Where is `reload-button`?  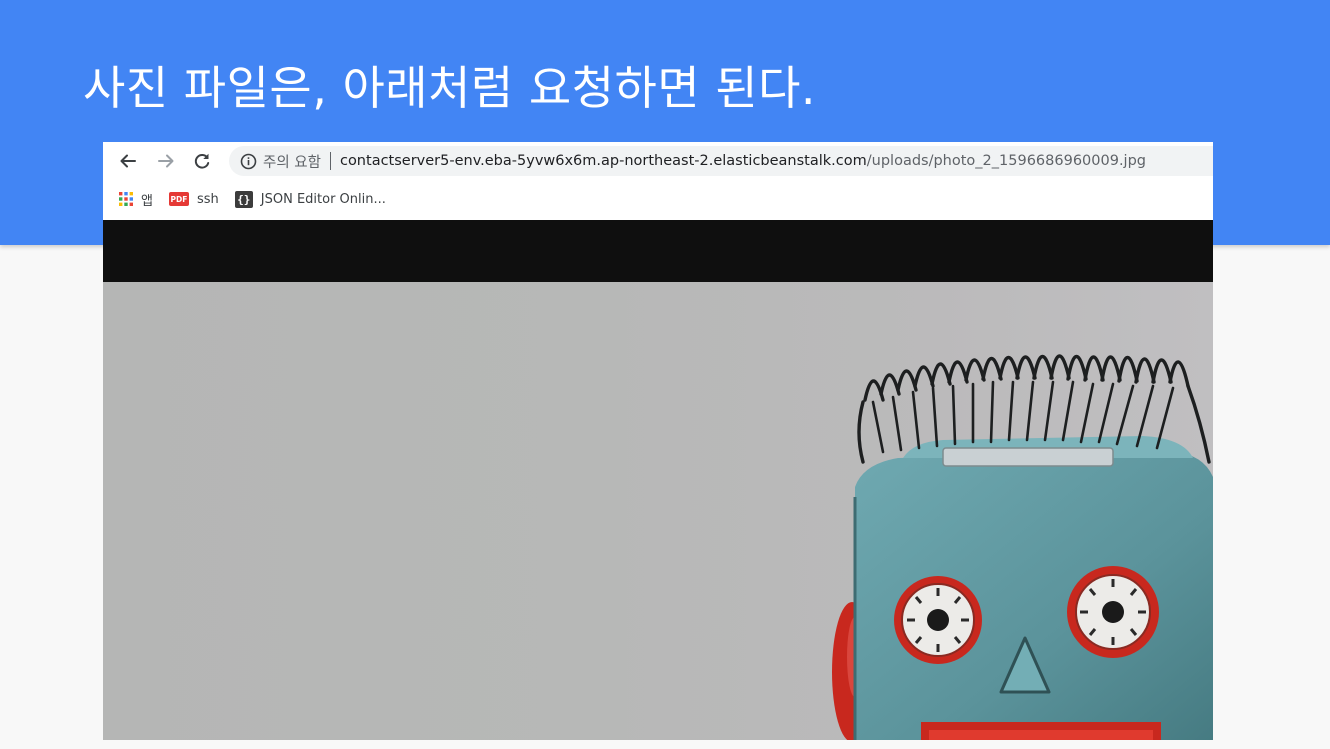 reload-button is located at coordinates (202, 161).